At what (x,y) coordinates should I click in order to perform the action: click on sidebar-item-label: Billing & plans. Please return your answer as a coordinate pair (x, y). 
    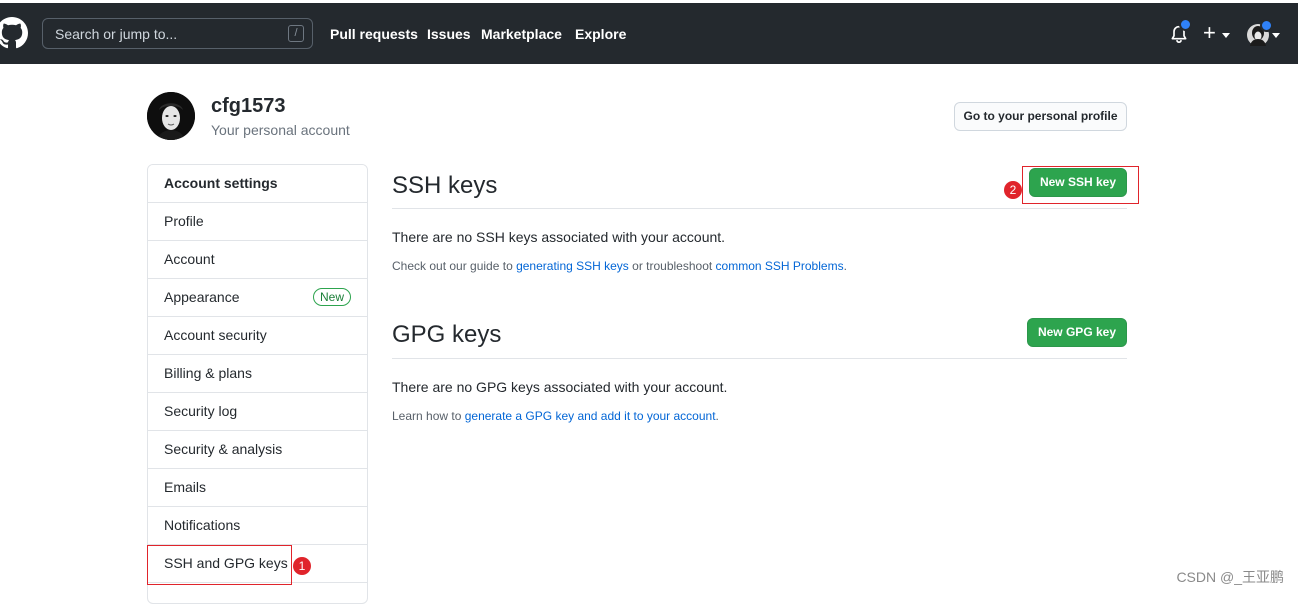
    Looking at the image, I should click on (208, 373).